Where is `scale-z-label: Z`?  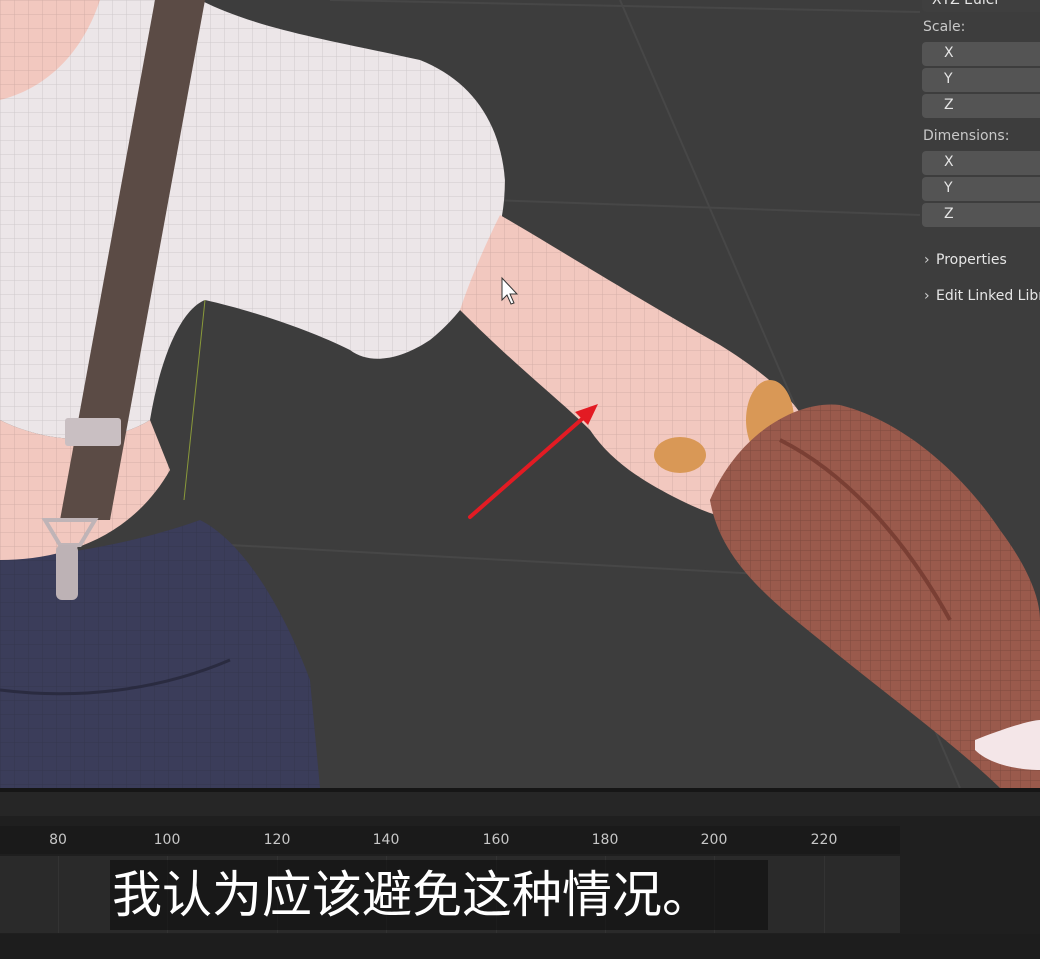 scale-z-label: Z is located at coordinates (949, 105).